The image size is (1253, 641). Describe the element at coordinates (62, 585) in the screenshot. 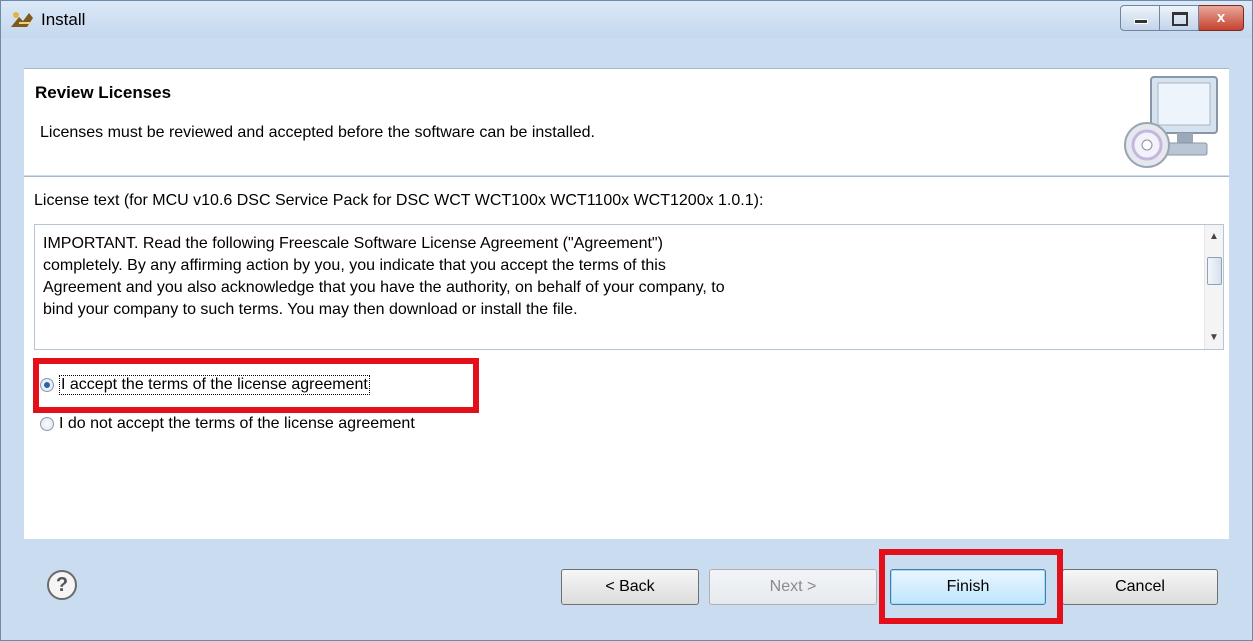

I see `help-icon: ?` at that location.